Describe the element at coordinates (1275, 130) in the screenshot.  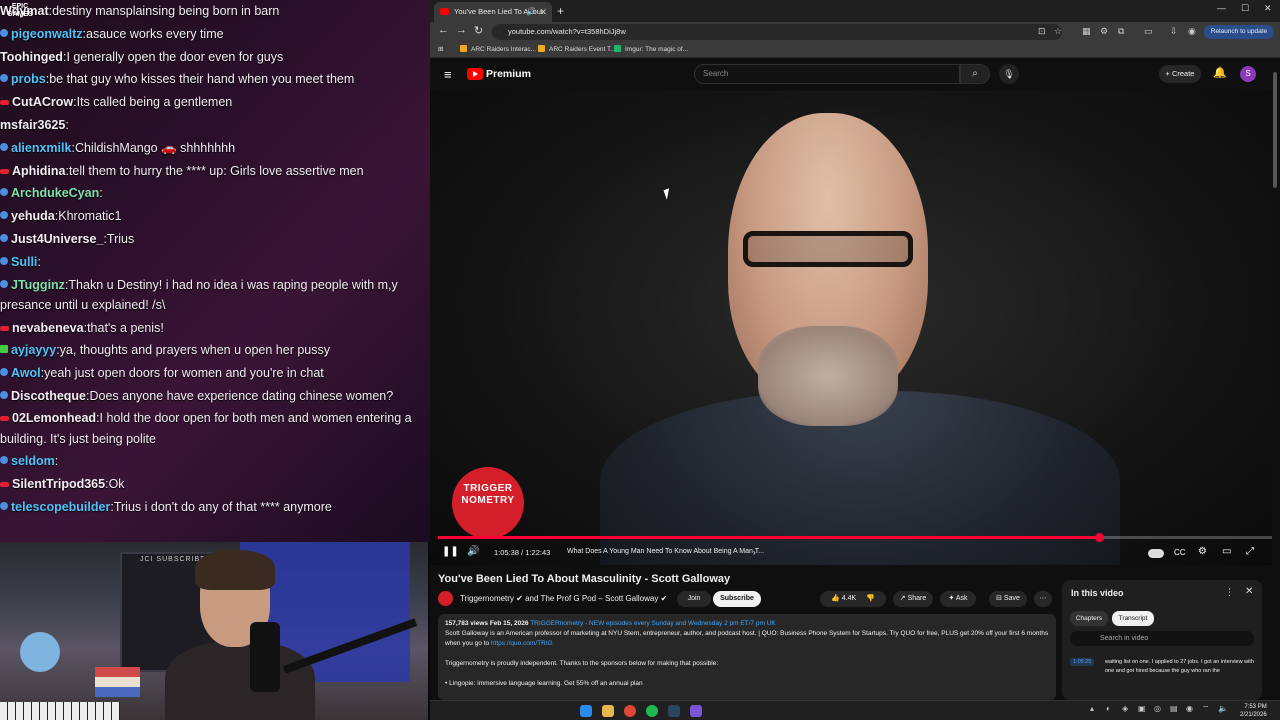
I see `scrollbar-thumb` at that location.